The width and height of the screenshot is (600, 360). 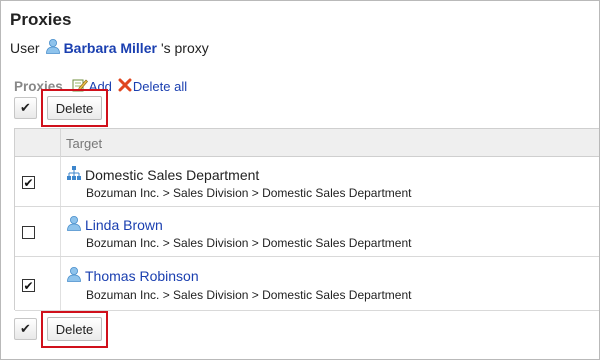 I want to click on subtitle-prefix: User, so click(x=25, y=47).